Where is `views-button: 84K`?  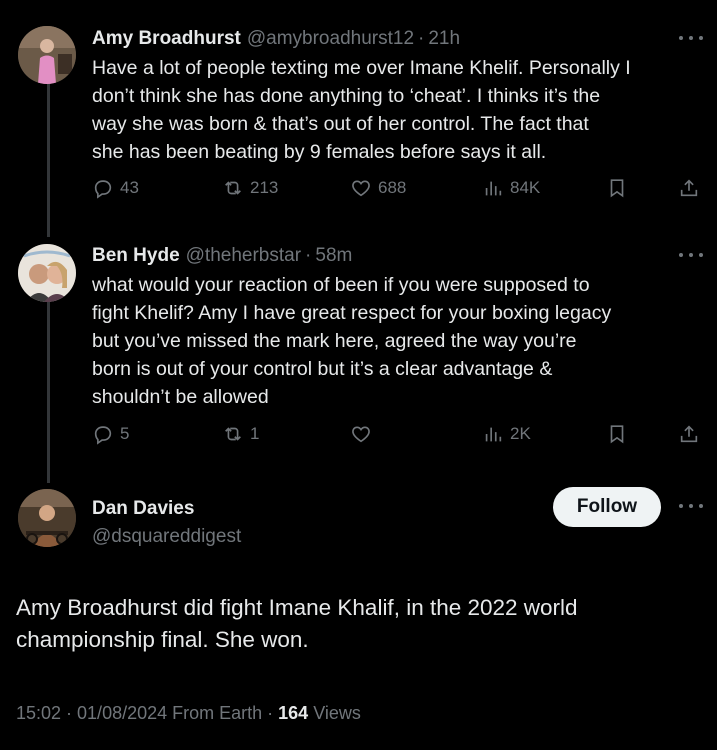
views-button: 84K is located at coordinates (511, 188).